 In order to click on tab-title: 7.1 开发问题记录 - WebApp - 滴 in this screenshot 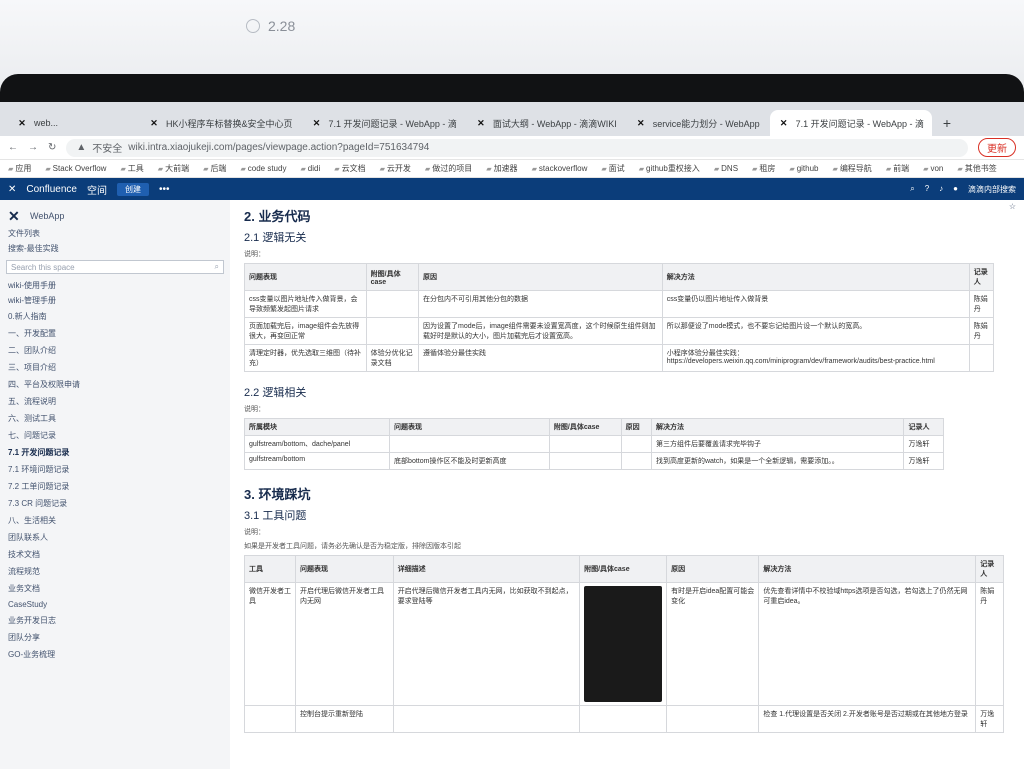, I will do `click(859, 123)`.